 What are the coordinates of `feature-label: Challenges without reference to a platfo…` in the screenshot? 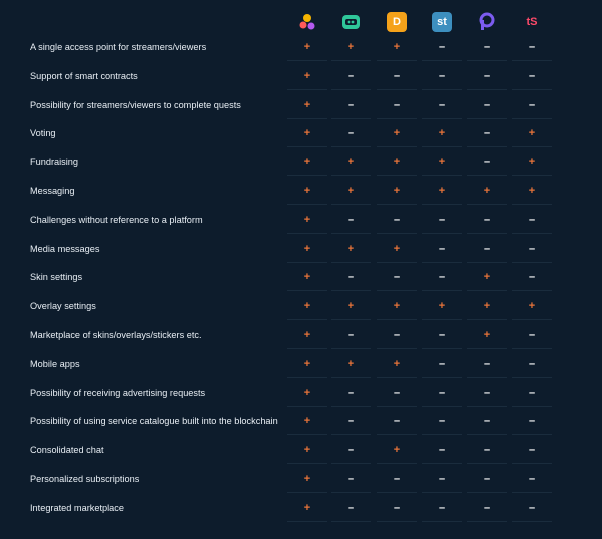 It's located at (116, 219).